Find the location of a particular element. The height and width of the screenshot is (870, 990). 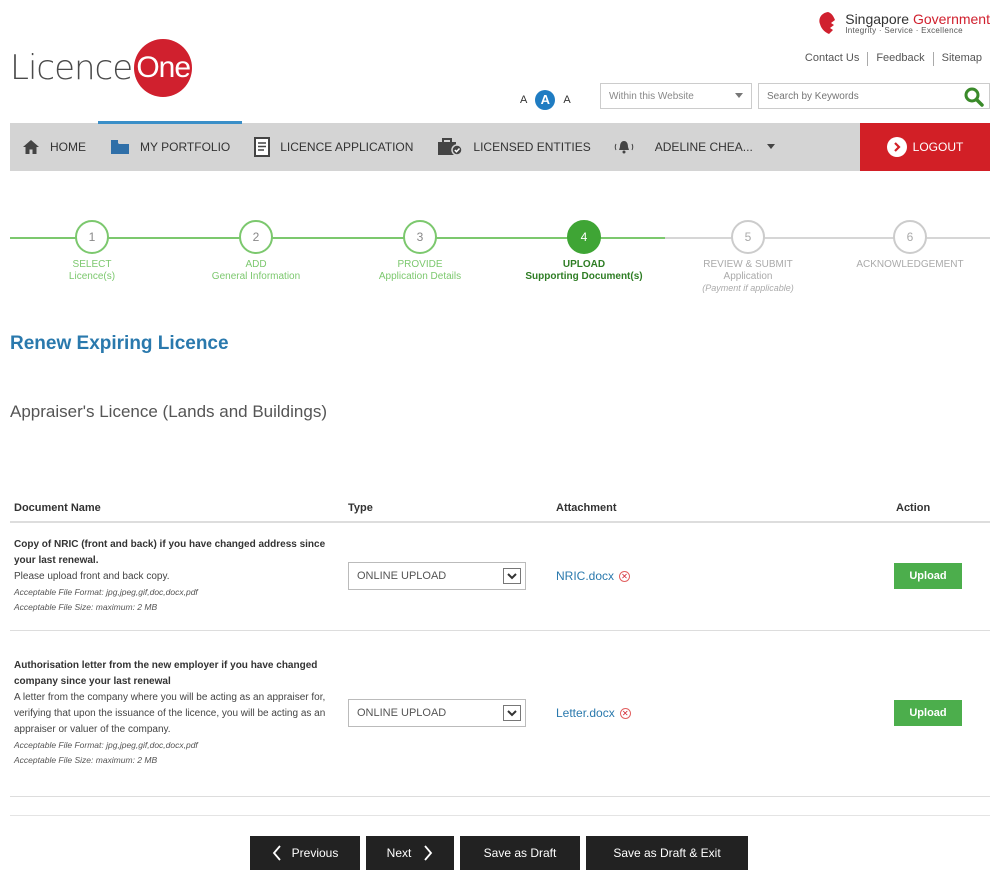

attachment-link: NRIC.docx is located at coordinates (585, 576).